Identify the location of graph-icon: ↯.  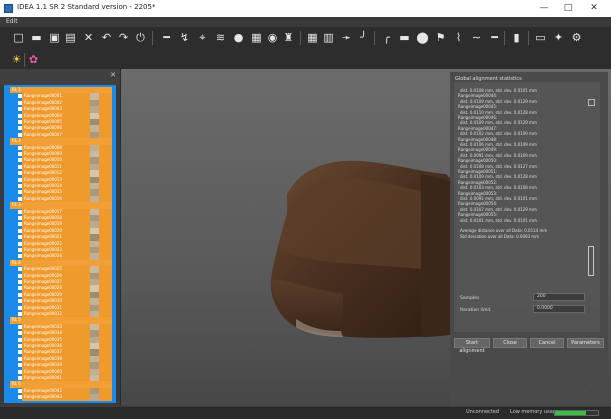
(184, 37).